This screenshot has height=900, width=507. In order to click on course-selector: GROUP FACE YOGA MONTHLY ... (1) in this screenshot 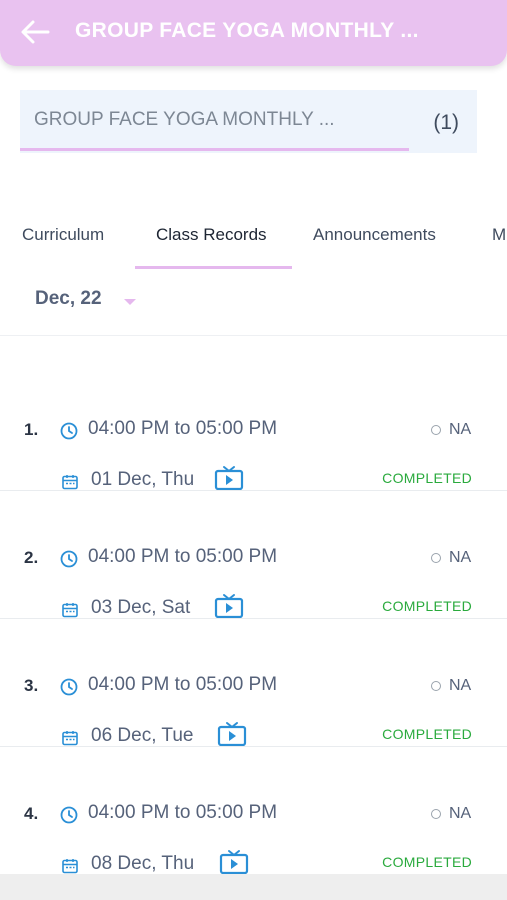, I will do `click(248, 121)`.